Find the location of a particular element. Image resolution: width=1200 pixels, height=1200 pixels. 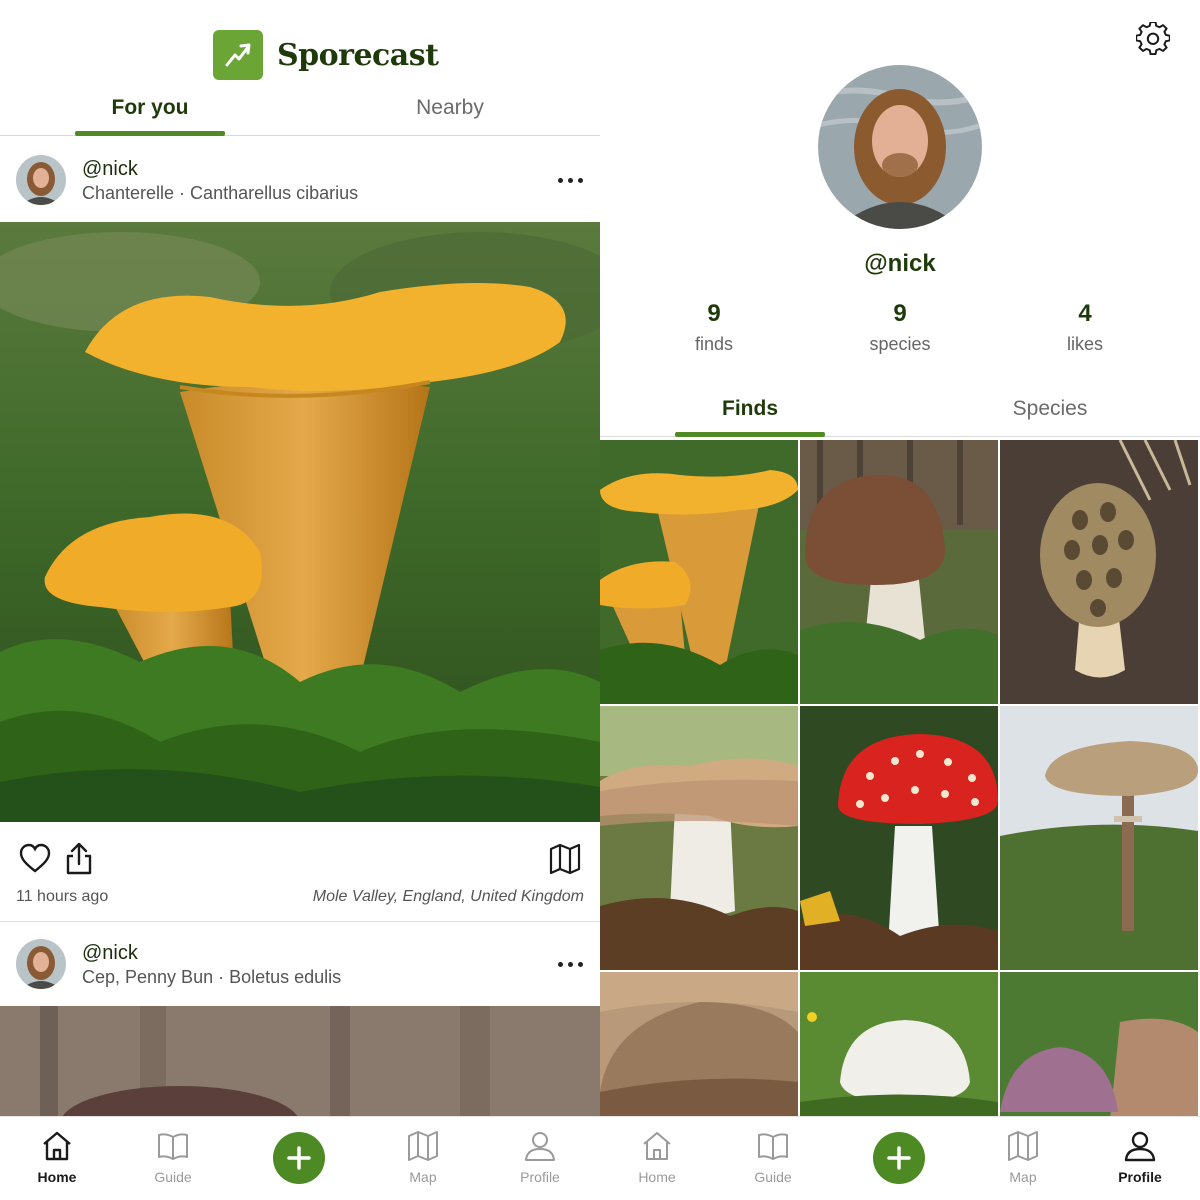

post-species: Chanterelle · Cantharellus cibarius is located at coordinates (220, 193).